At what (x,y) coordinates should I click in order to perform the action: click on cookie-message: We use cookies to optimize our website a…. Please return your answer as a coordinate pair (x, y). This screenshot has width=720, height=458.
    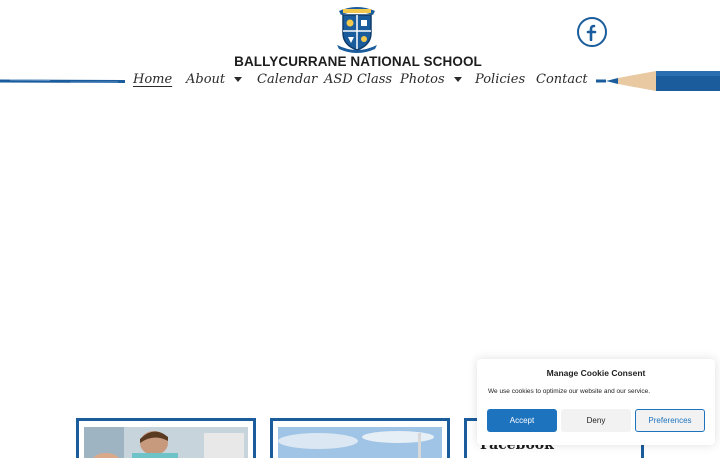
    Looking at the image, I should click on (569, 391).